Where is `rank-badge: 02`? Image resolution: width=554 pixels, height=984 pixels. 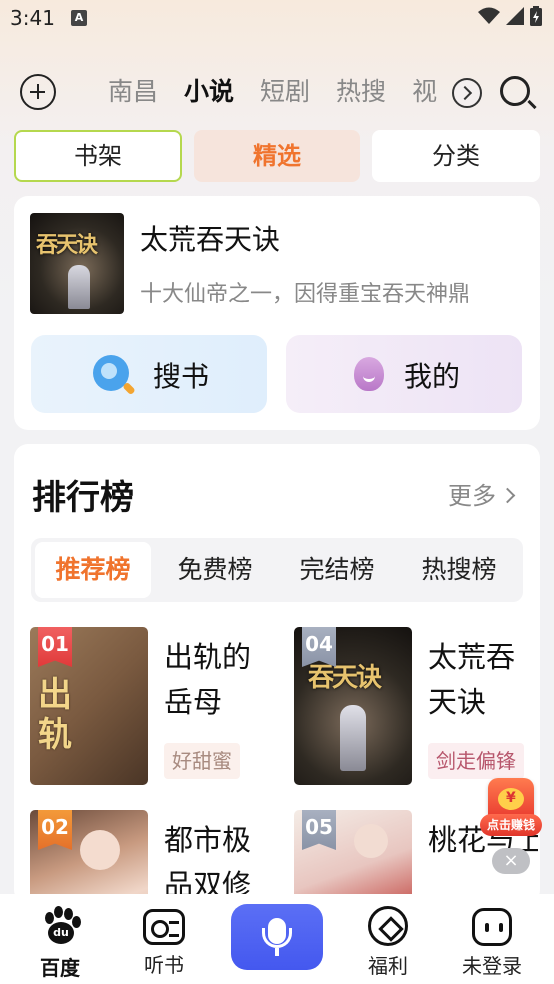
rank-badge: 02 is located at coordinates (55, 830).